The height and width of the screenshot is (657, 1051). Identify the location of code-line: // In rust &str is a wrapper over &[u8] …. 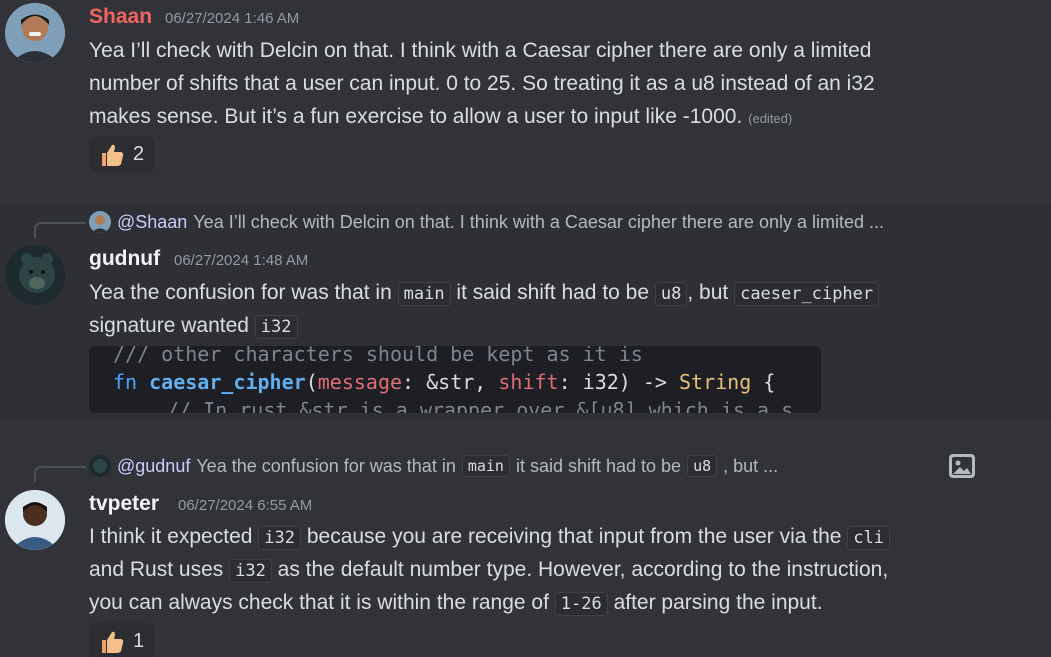
(480, 405).